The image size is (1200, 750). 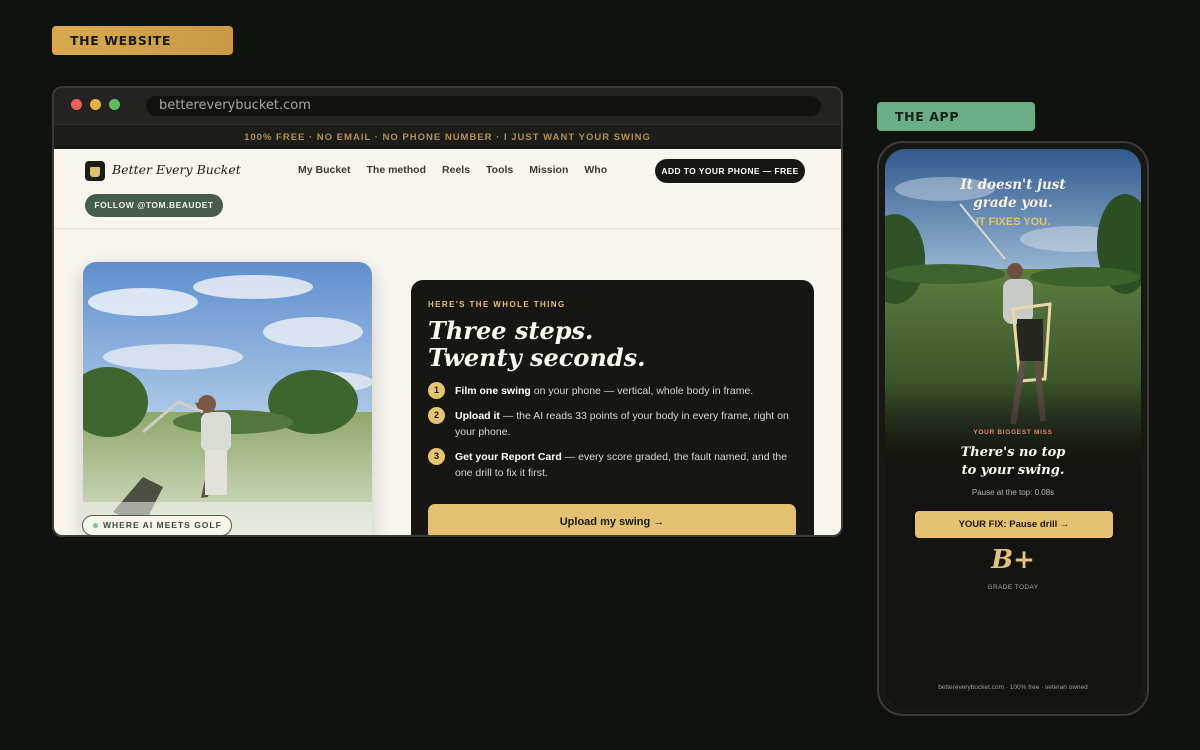 I want to click on card-headline: Three steps. Twenty seconds., so click(x=537, y=344).